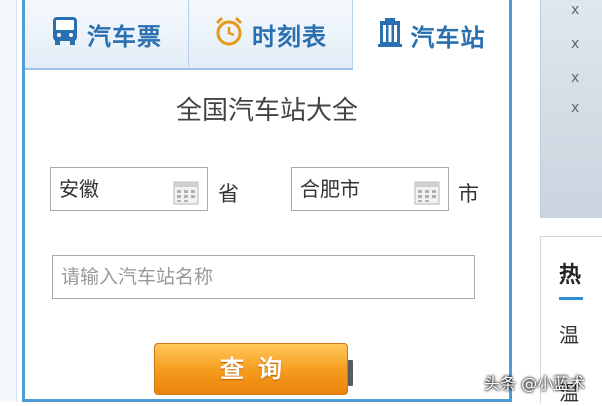 Image resolution: width=602 pixels, height=406 pixels. I want to click on background-banner: x x x x, so click(571, 109).